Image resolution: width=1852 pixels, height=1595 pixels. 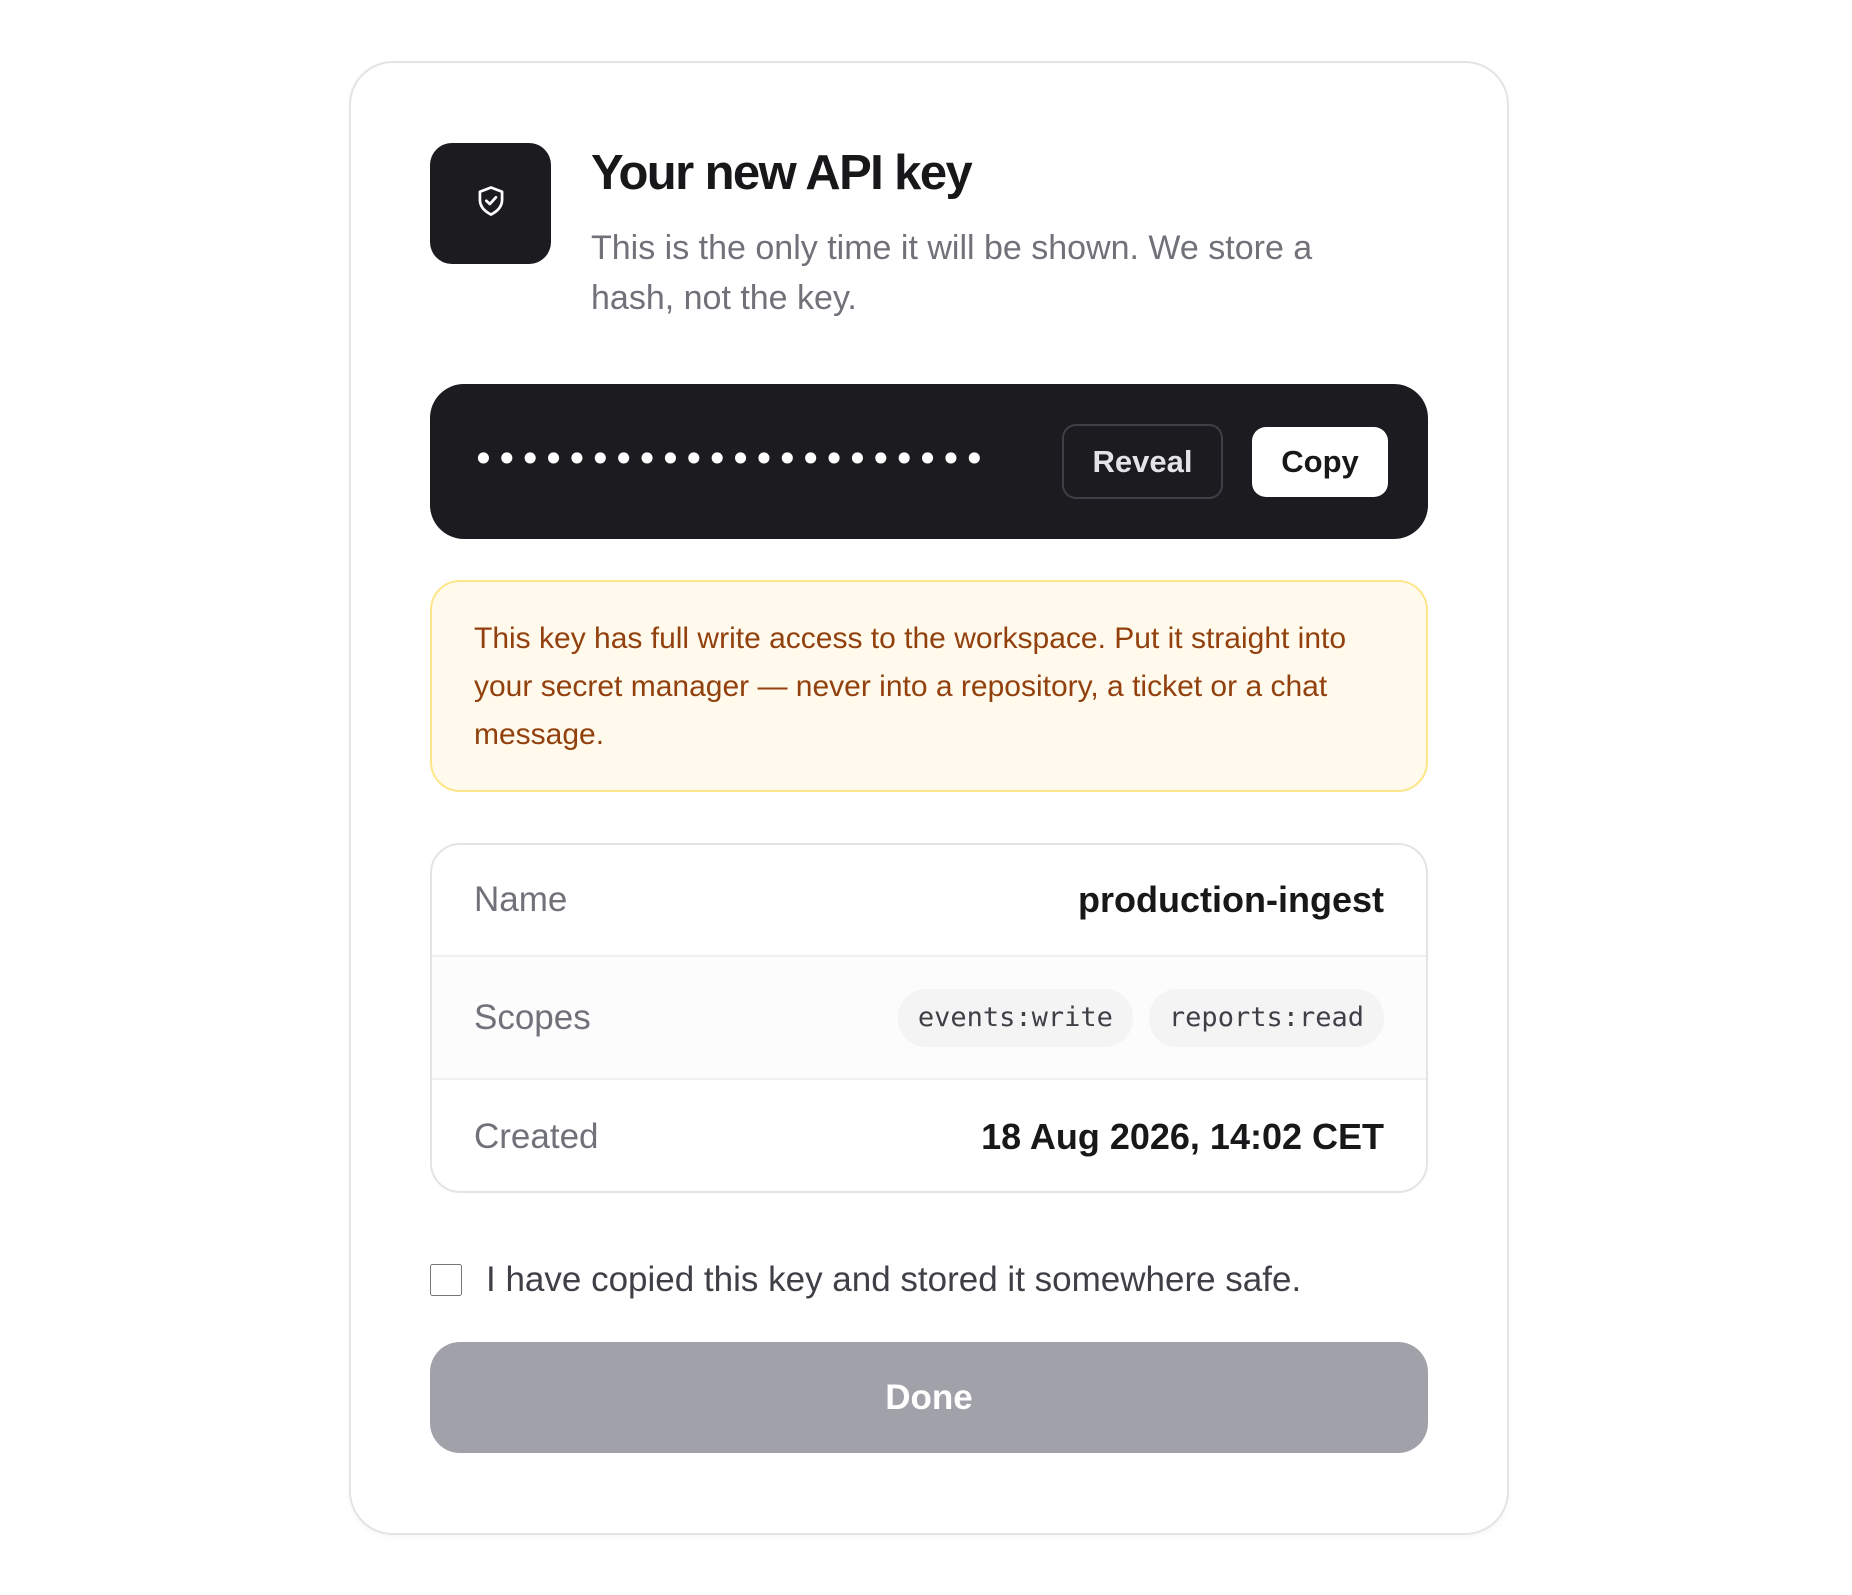 What do you see at coordinates (929, 1135) in the screenshot?
I see `detail-row-created: Created 18 Aug 2026, 14:02 CET` at bounding box center [929, 1135].